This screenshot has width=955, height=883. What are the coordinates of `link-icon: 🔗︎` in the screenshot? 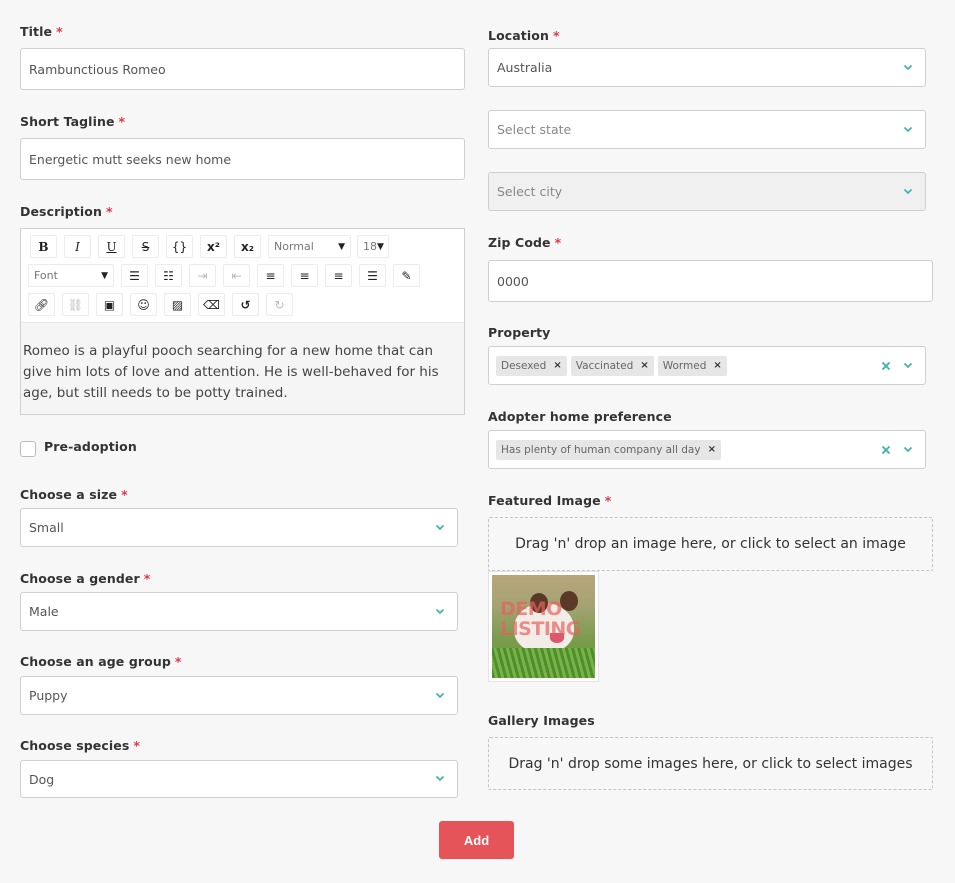 It's located at (41, 304).